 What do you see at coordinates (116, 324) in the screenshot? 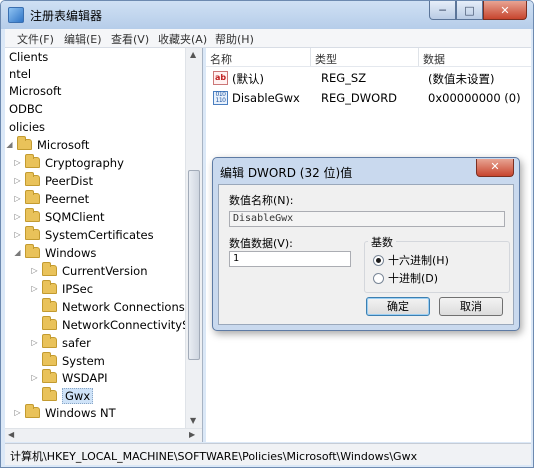
I see `tree-node: NetworkConnectivityStat` at bounding box center [116, 324].